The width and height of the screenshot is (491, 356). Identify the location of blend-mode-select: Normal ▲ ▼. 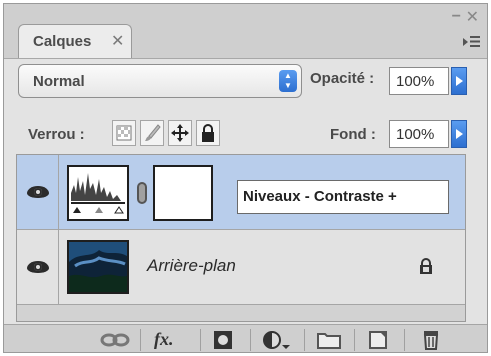
(160, 81).